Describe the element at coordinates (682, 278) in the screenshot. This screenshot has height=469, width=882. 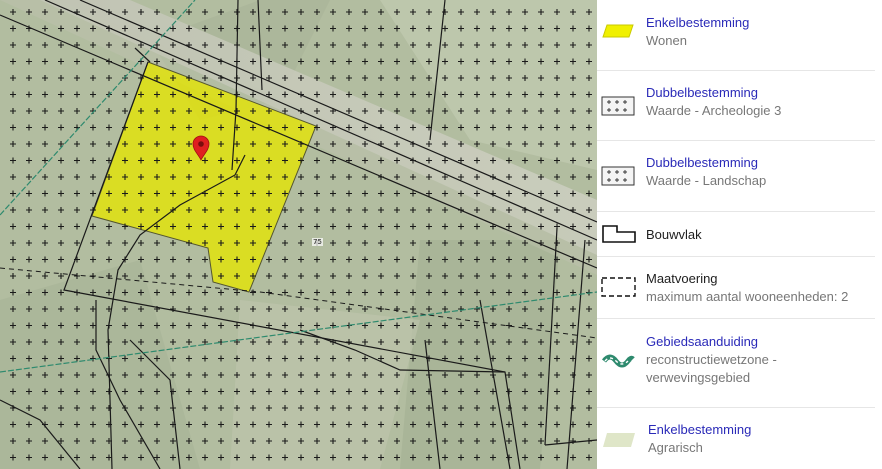
I see `legend-title: Maatvoering` at that location.